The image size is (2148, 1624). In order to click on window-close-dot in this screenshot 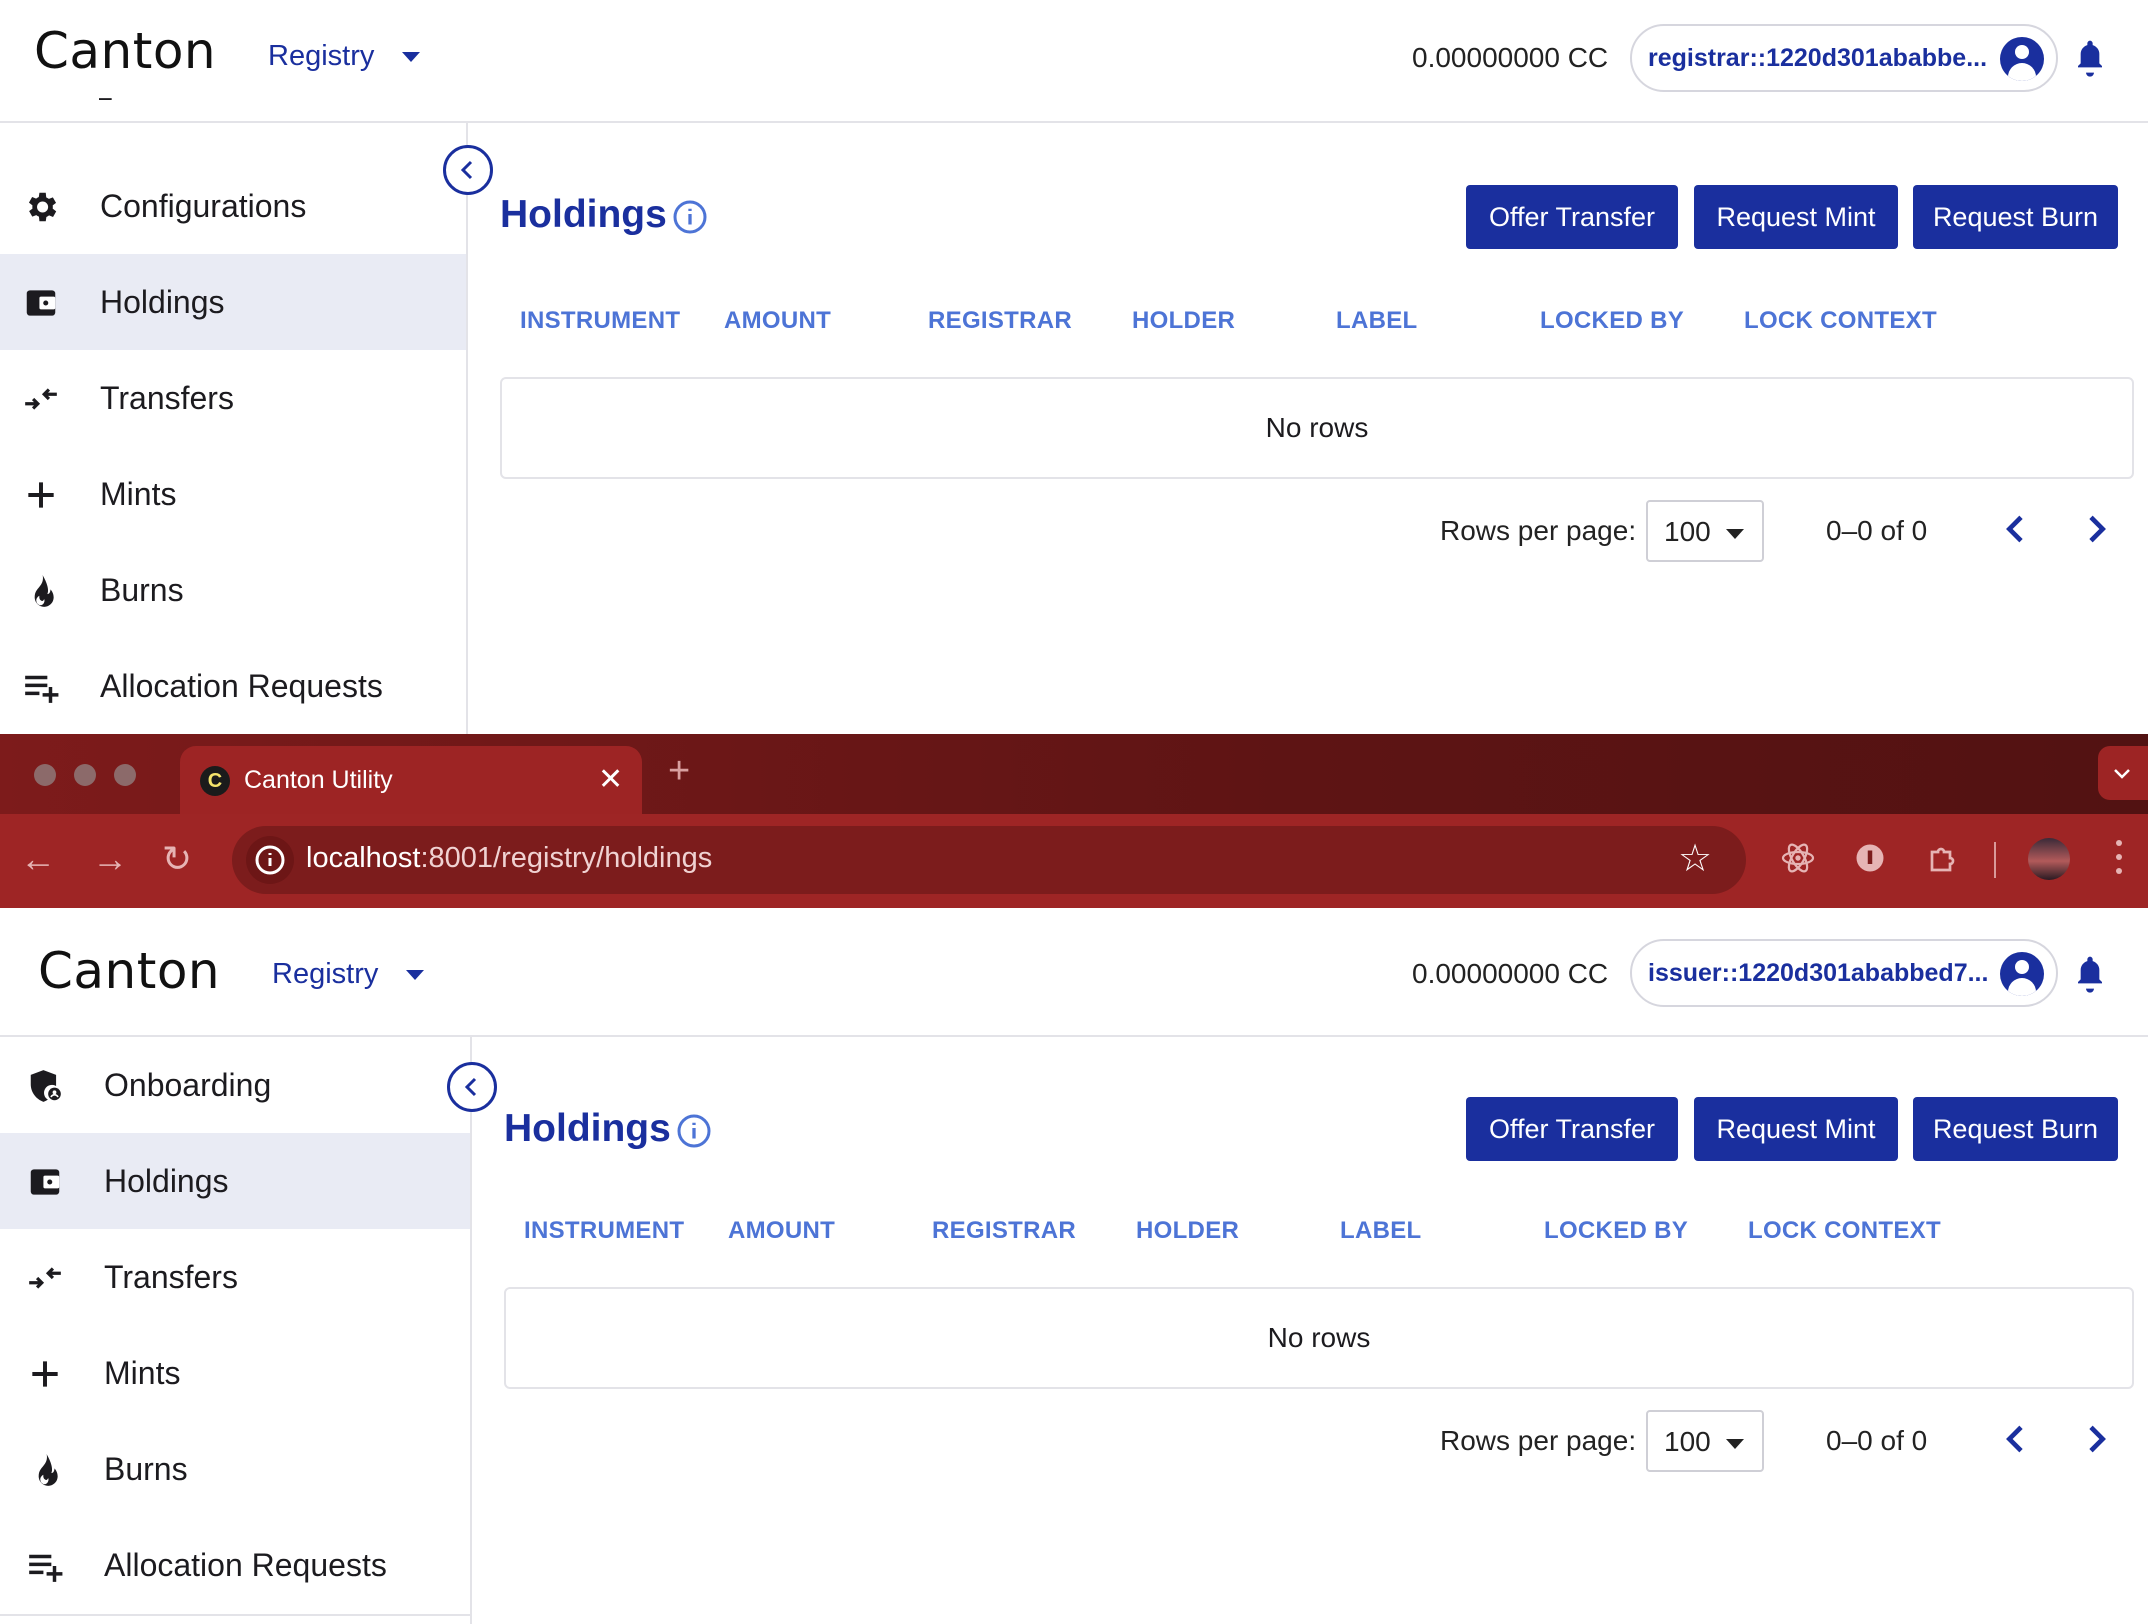, I will do `click(45, 775)`.